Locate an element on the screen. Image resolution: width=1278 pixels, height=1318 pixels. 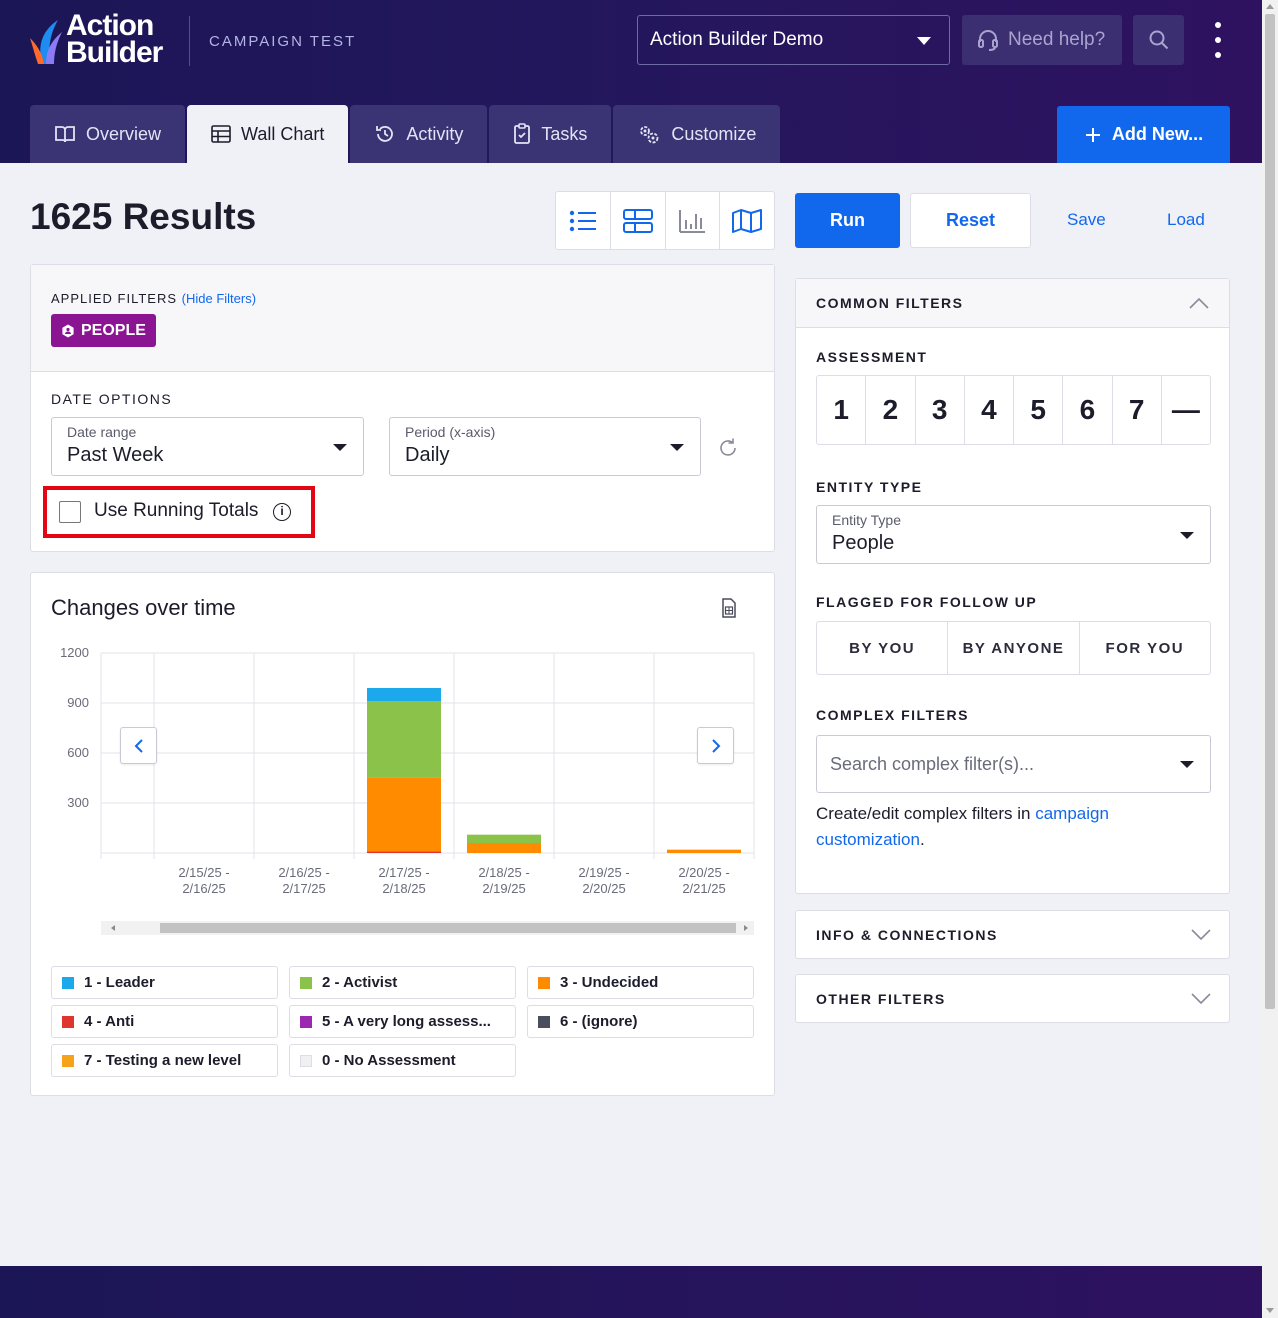
running-totals-checkbox is located at coordinates (70, 512).